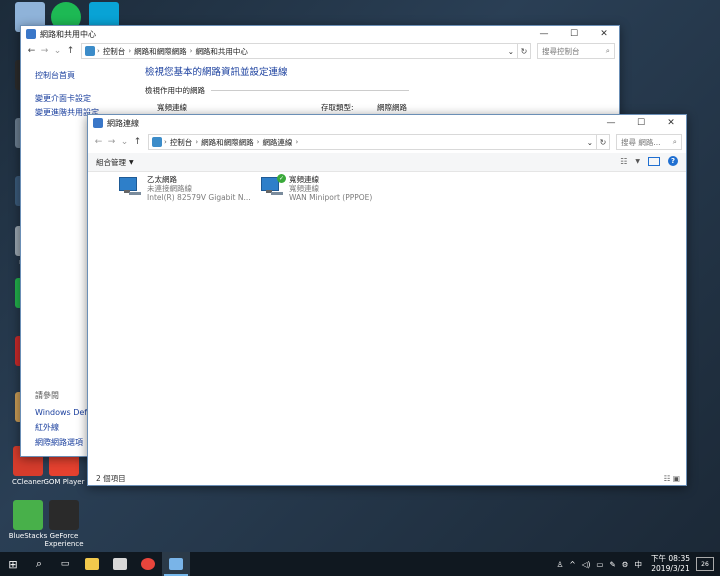 This screenshot has width=720, height=576. I want to click on shortcut-image-icon, so click(64, 515).